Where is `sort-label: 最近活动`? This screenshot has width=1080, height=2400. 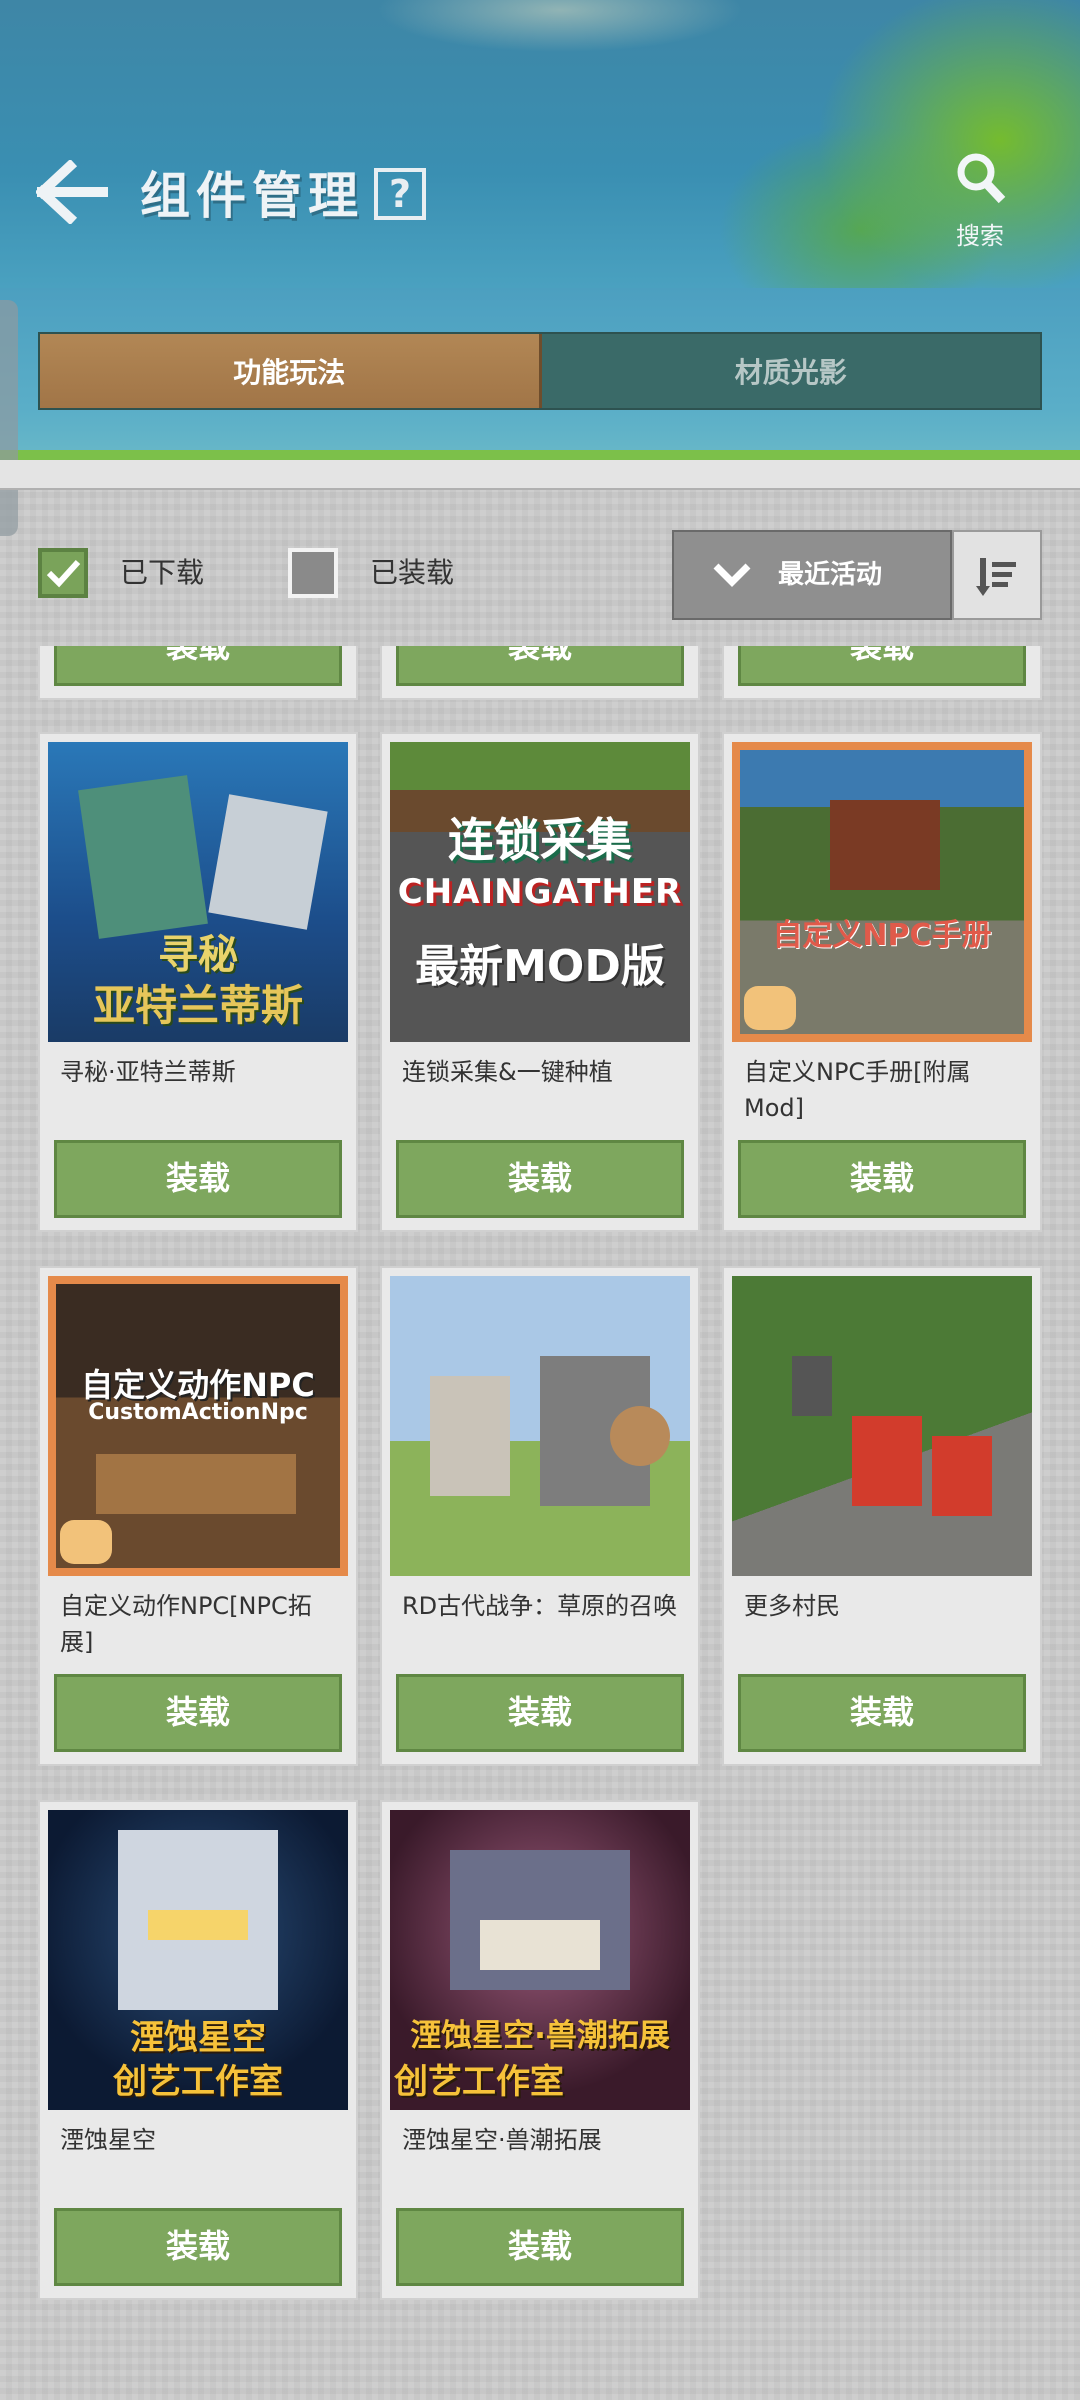 sort-label: 最近活动 is located at coordinates (830, 575).